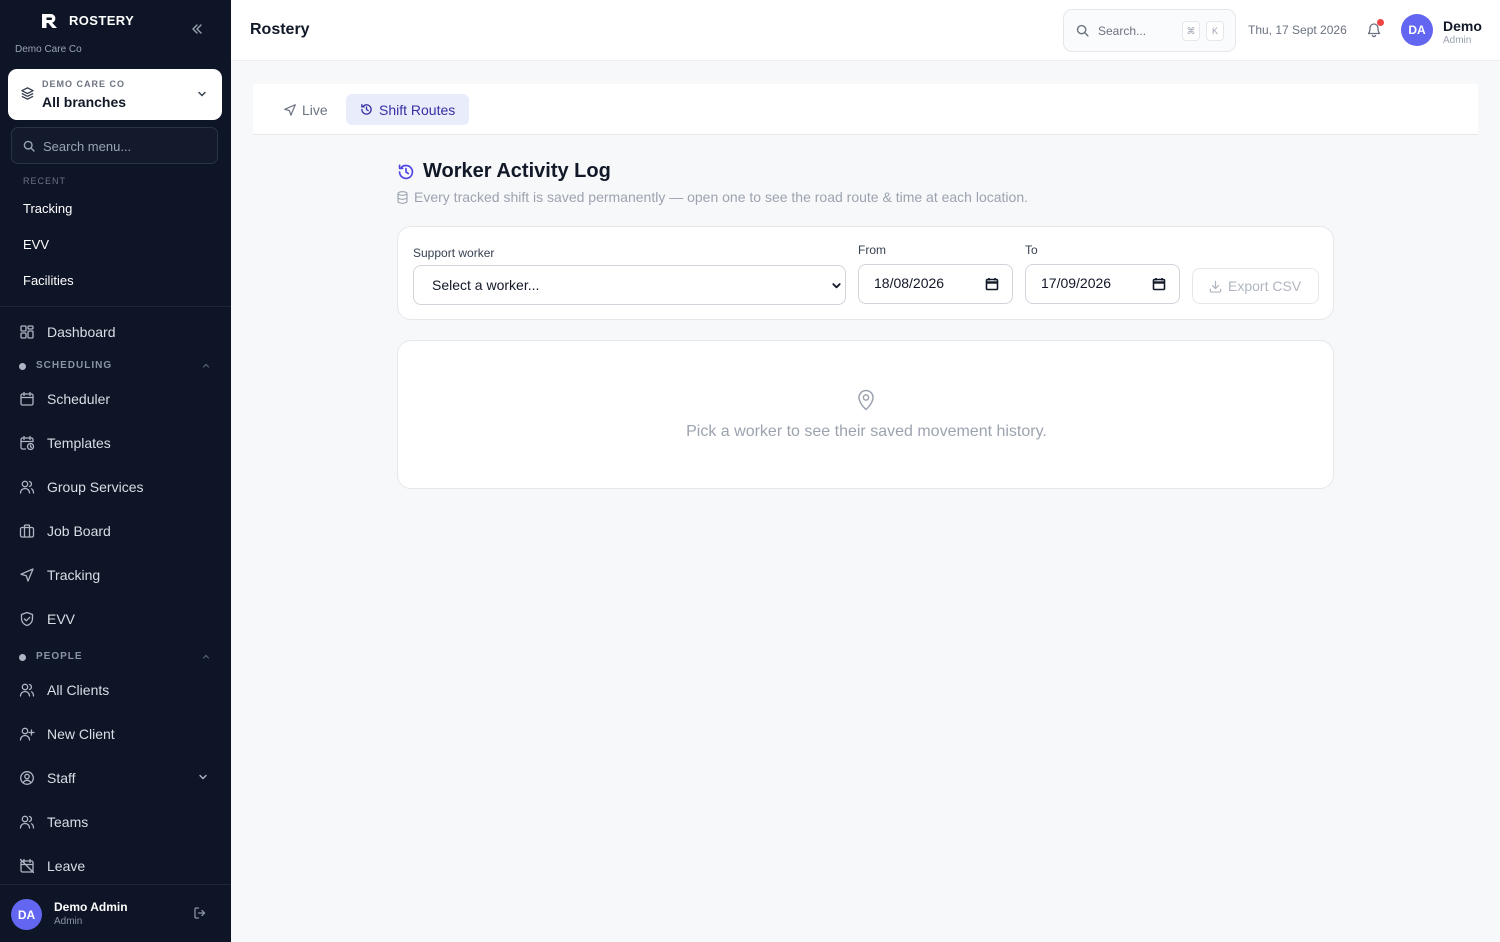 Image resolution: width=1500 pixels, height=942 pixels. What do you see at coordinates (27, 332) in the screenshot?
I see `grid-icon` at bounding box center [27, 332].